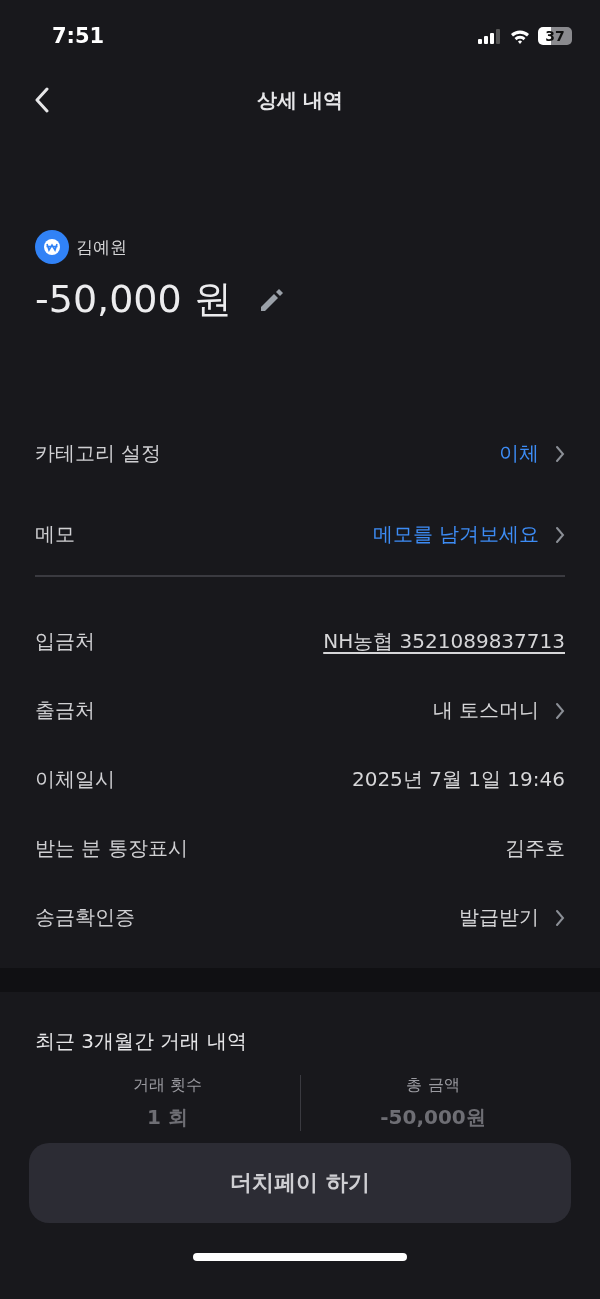  I want to click on row-label: 받는 분 통장표시, so click(111, 848).